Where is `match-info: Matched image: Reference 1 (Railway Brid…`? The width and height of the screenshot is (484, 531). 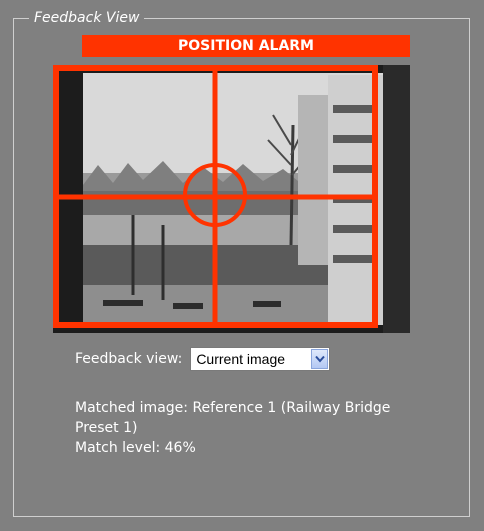
match-info: Matched image: Reference 1 (Railway Brid… is located at coordinates (272, 428).